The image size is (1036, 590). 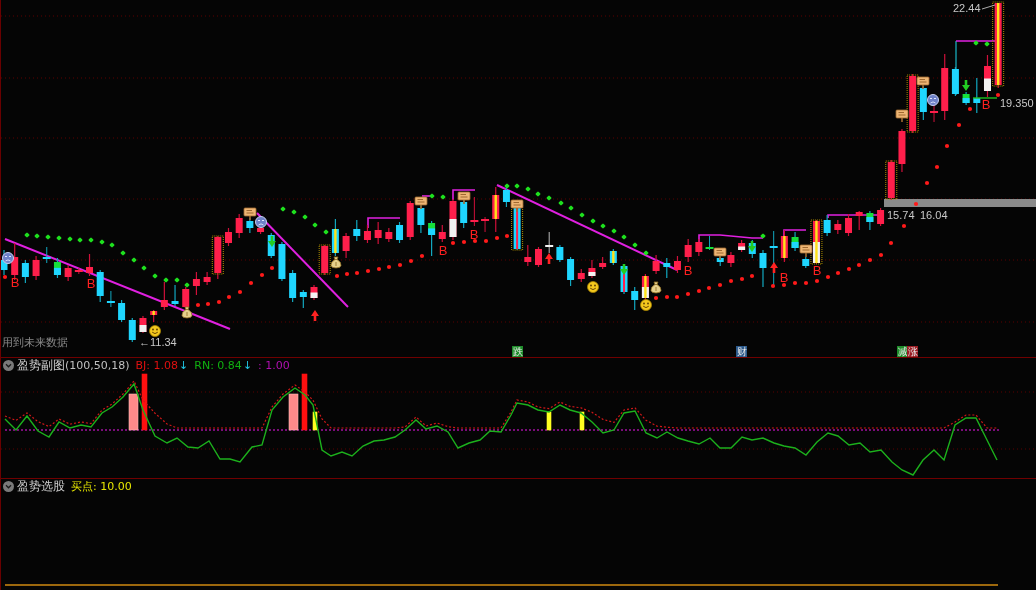 I want to click on signal-tag: 涨, so click(x=912, y=351).